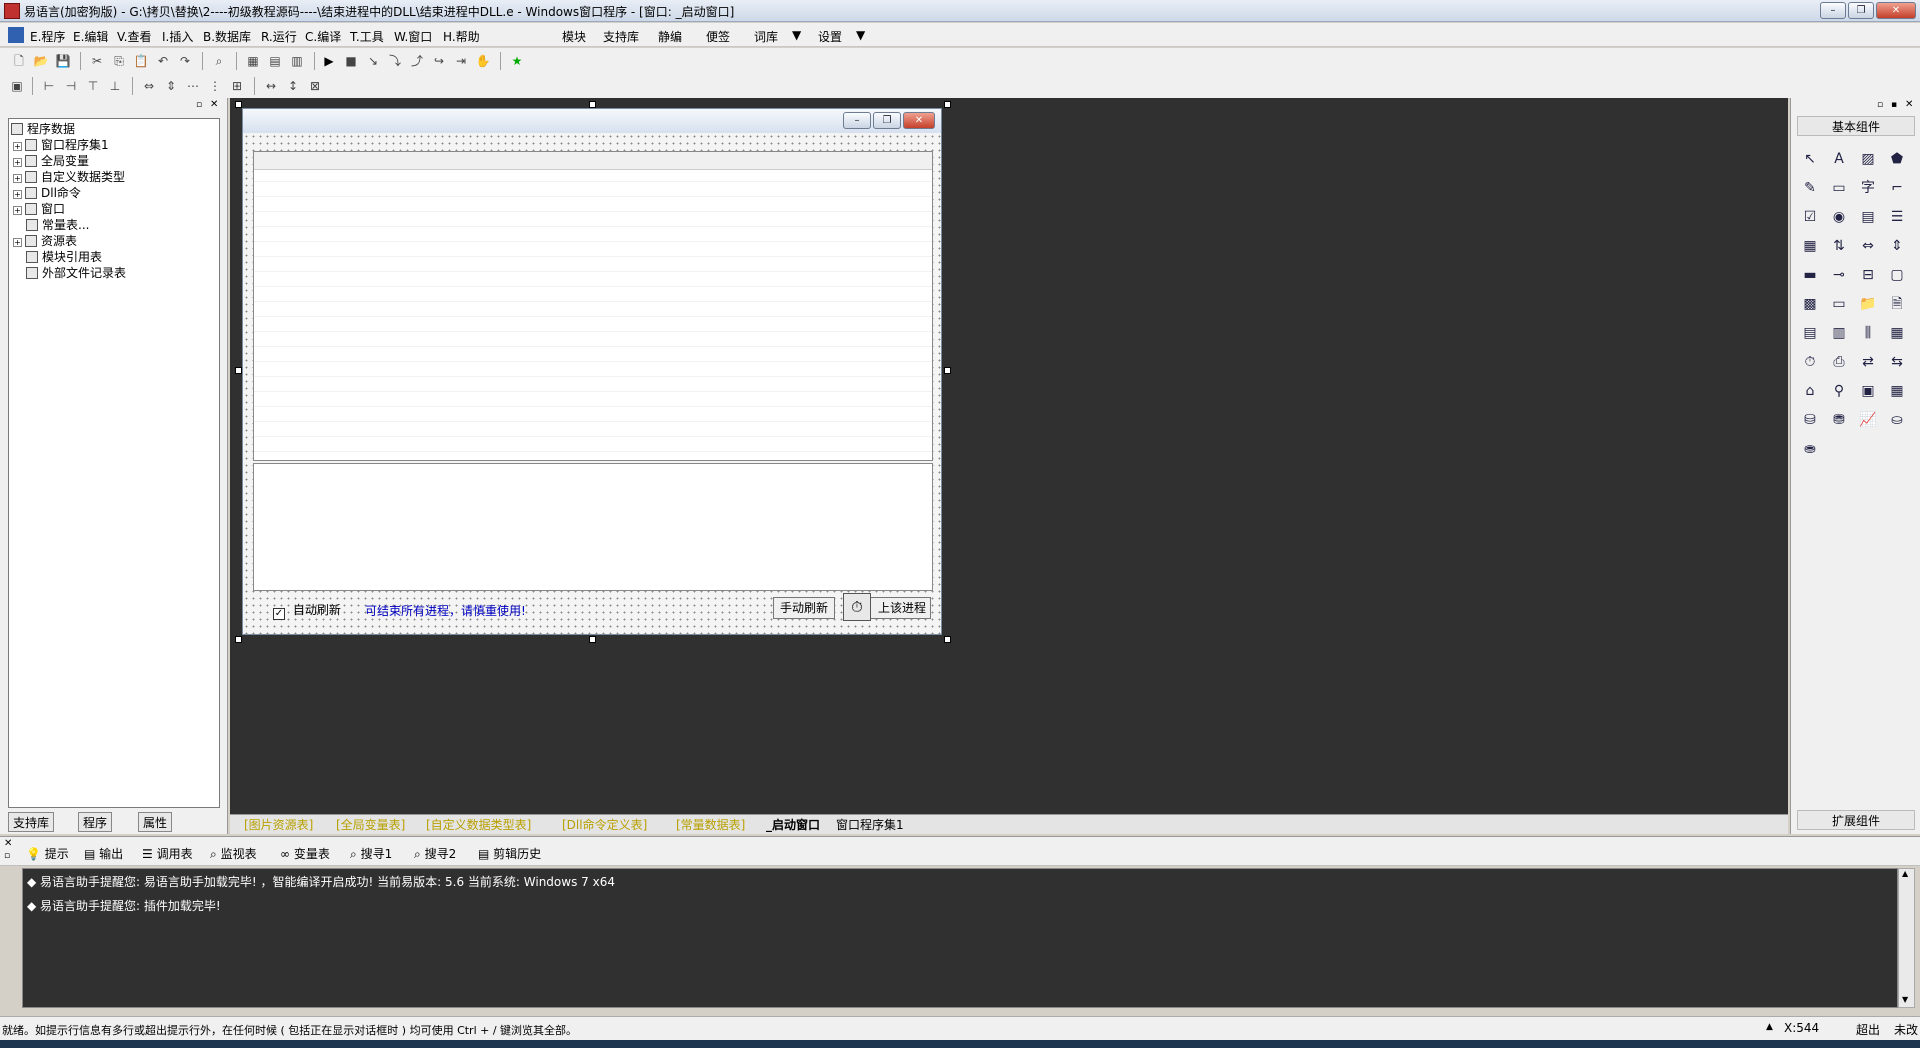 Image resolution: width=1920 pixels, height=1048 pixels. What do you see at coordinates (1897, 188) in the screenshot?
I see `line-icon: ⌐` at bounding box center [1897, 188].